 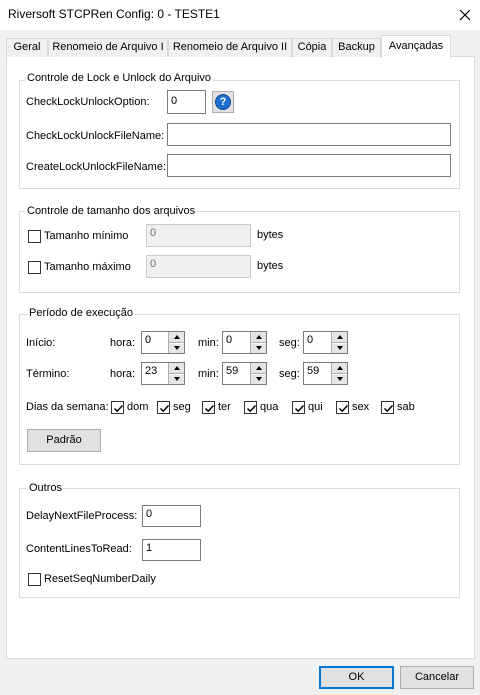 What do you see at coordinates (186, 102) in the screenshot?
I see `check-option-input: 0` at bounding box center [186, 102].